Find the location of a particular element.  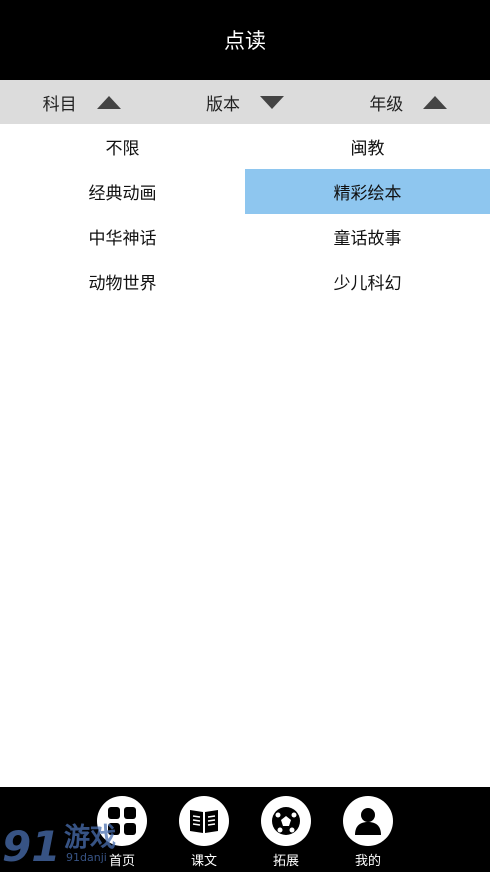

book-icon is located at coordinates (204, 821).